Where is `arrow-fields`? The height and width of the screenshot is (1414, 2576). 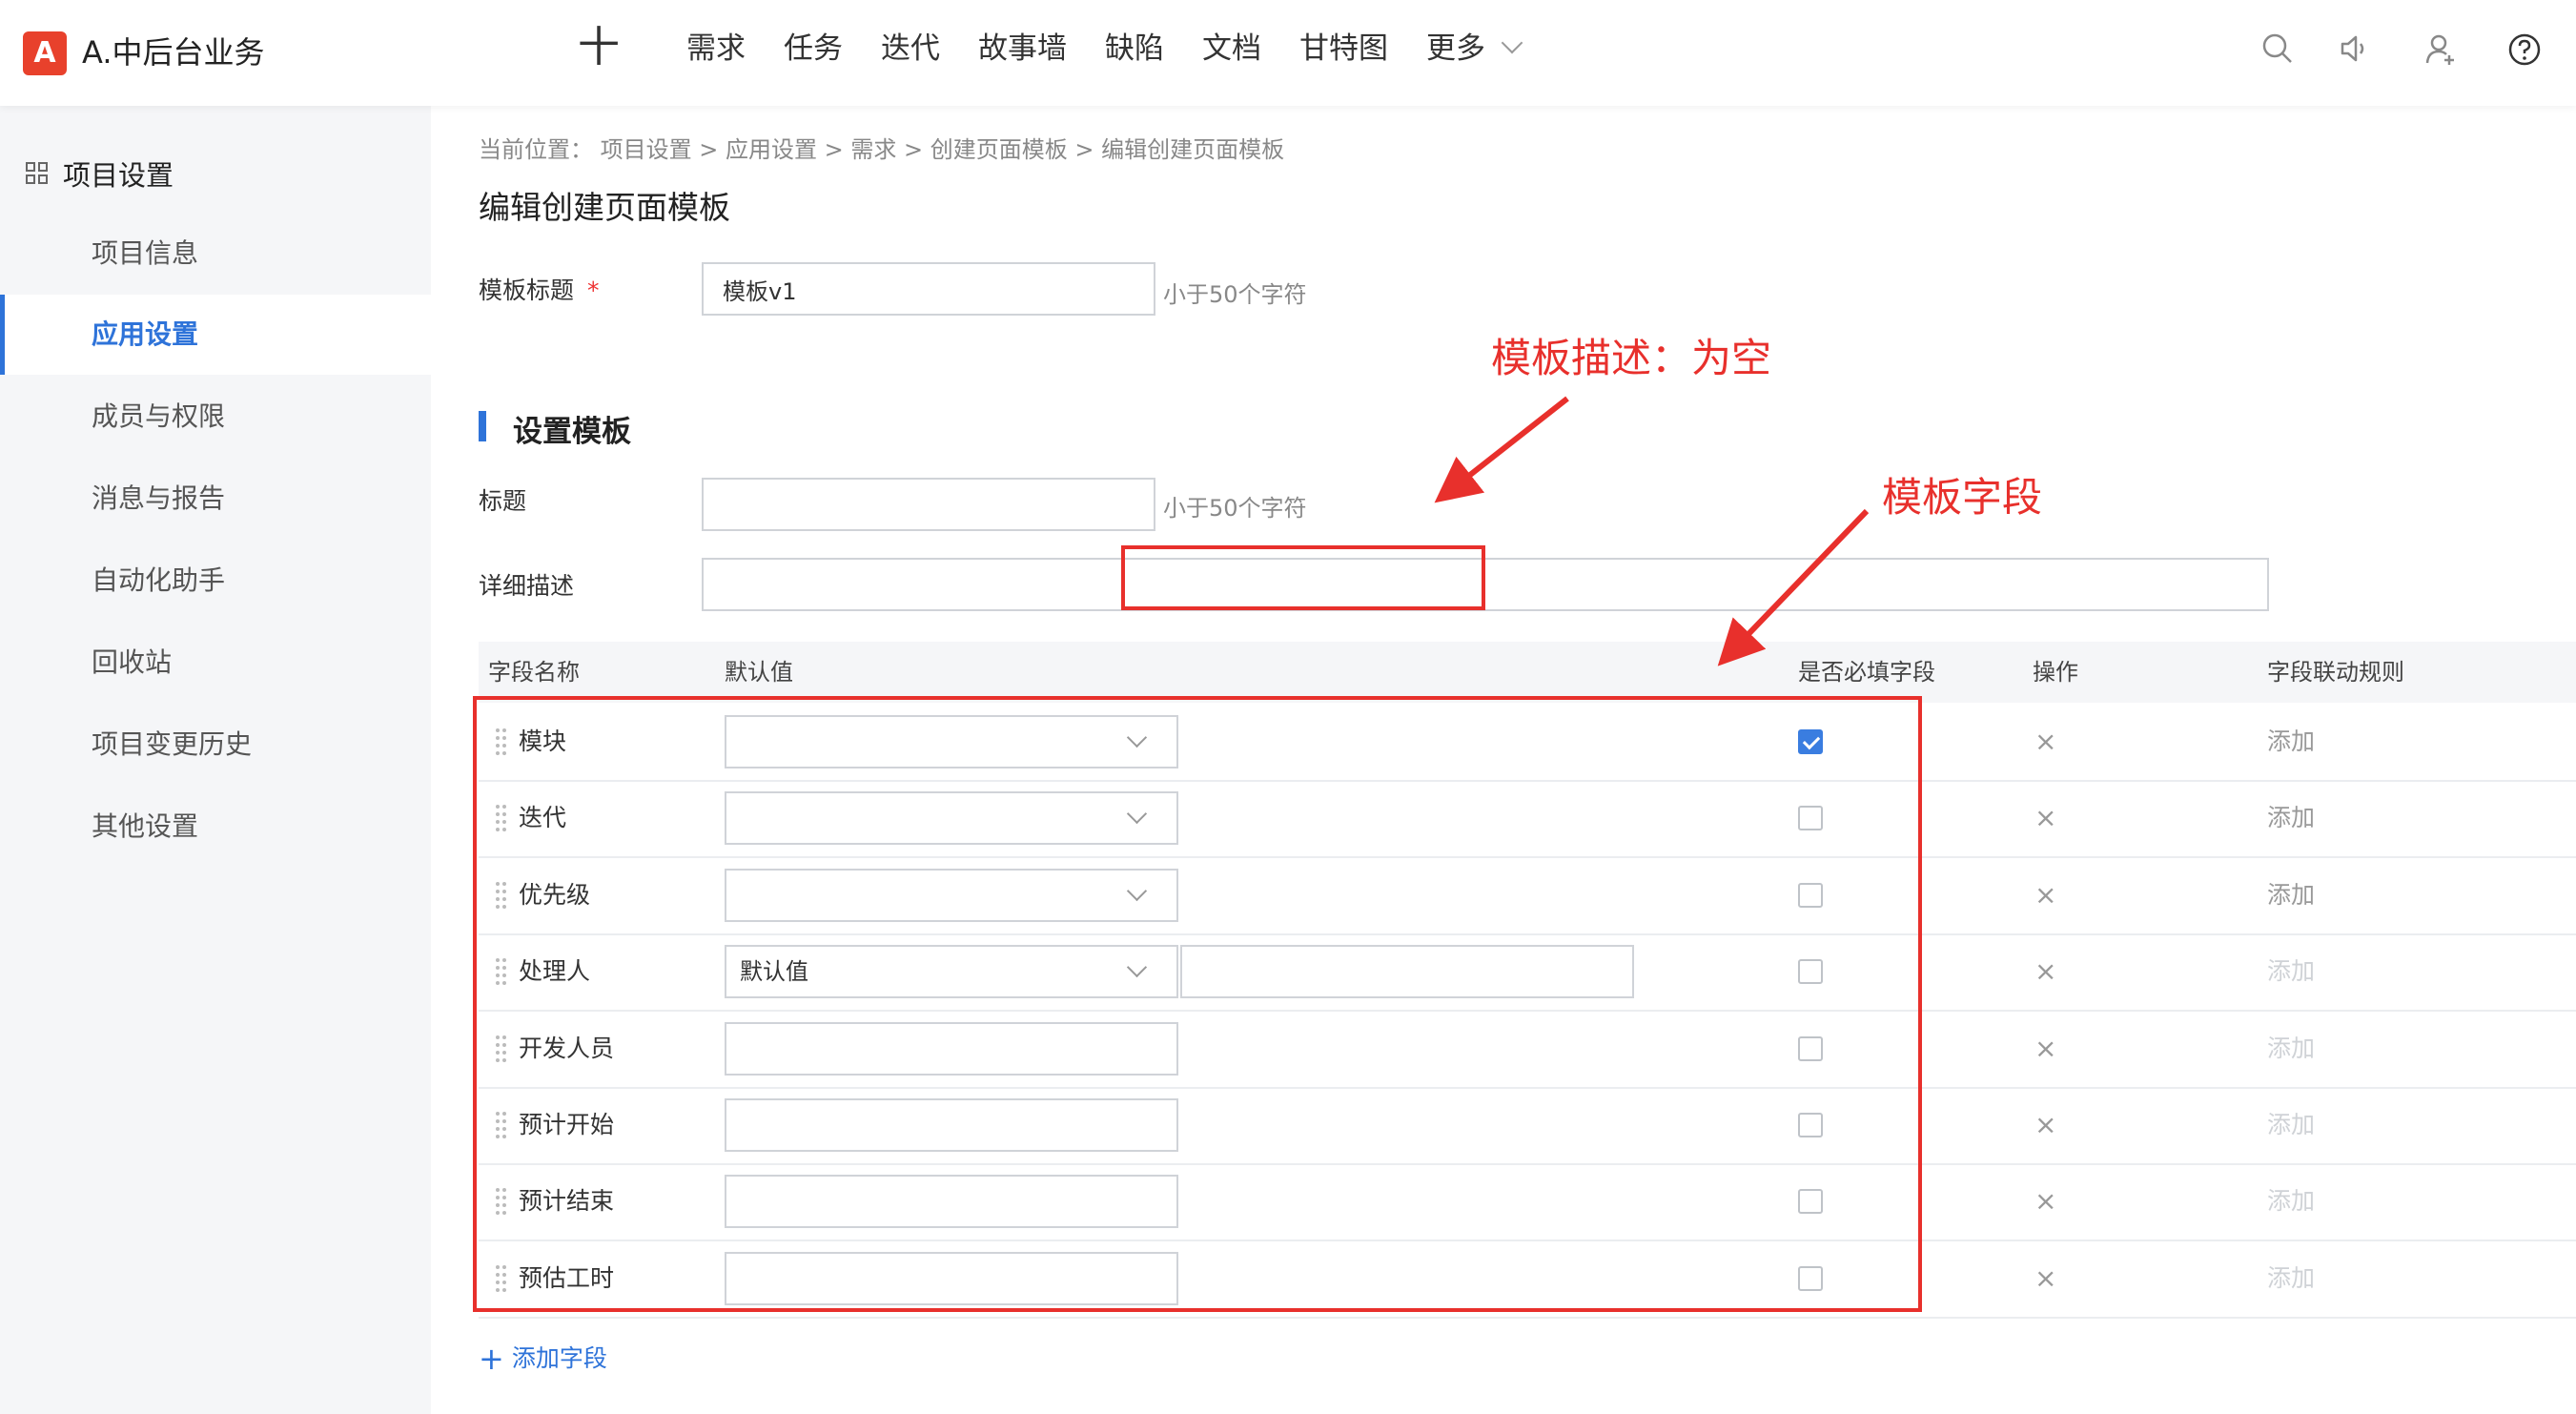 arrow-fields is located at coordinates (1793, 587).